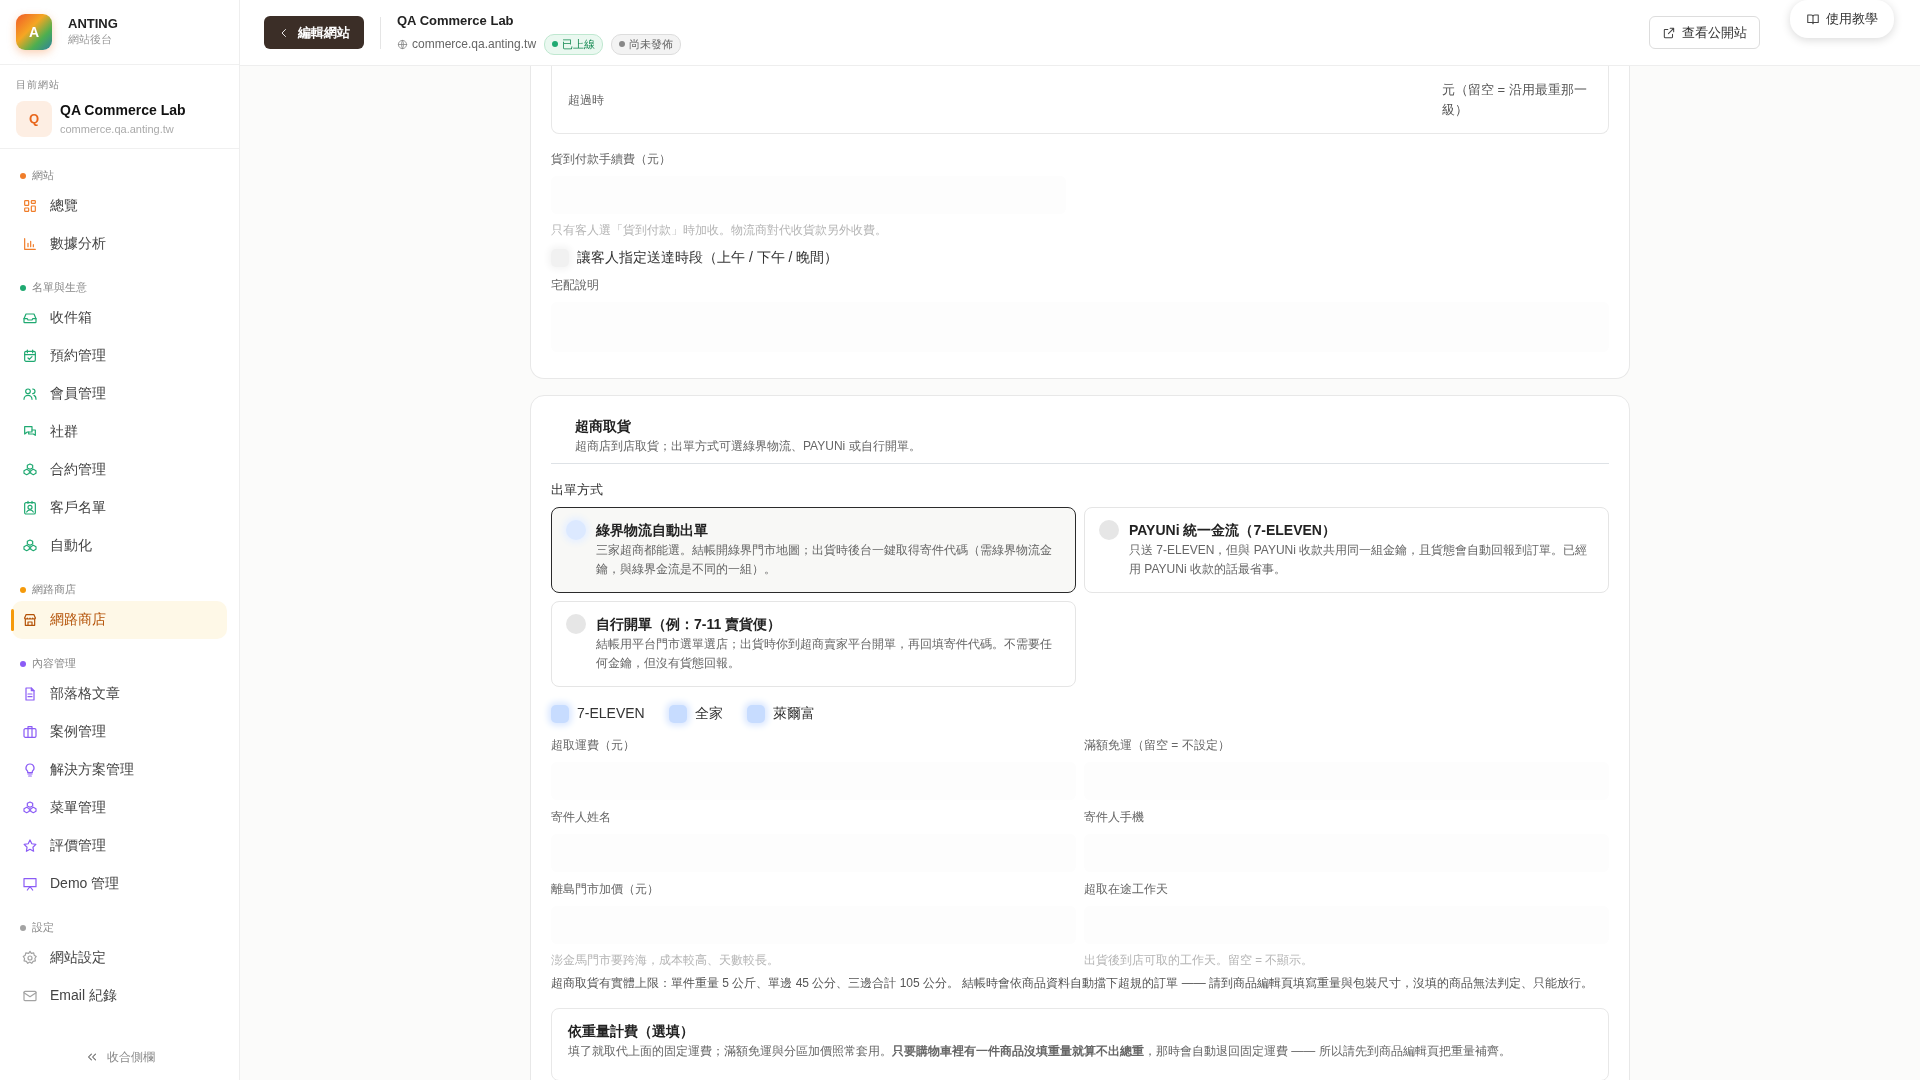 This screenshot has width=1920, height=1080. I want to click on checkbox-option: 7-ELEVEN, so click(598, 714).